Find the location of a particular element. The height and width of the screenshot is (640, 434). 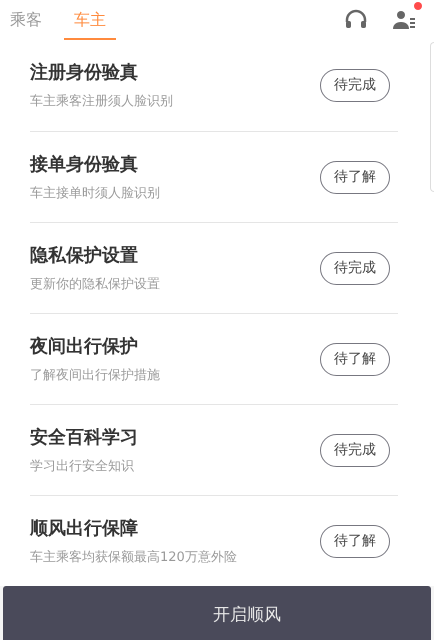

item-subtitle: 了解夜间出行保护措施 is located at coordinates (95, 375).